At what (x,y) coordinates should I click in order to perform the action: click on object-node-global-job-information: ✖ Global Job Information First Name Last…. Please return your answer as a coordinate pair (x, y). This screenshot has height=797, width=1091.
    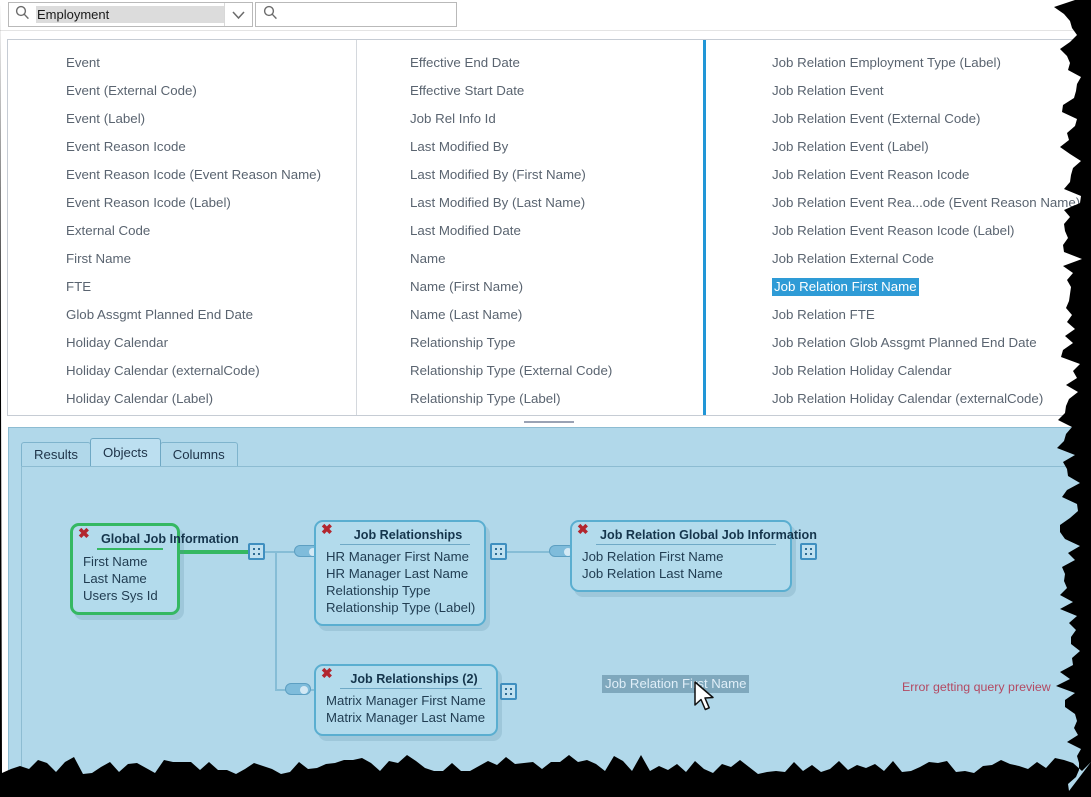
    Looking at the image, I should click on (154, 569).